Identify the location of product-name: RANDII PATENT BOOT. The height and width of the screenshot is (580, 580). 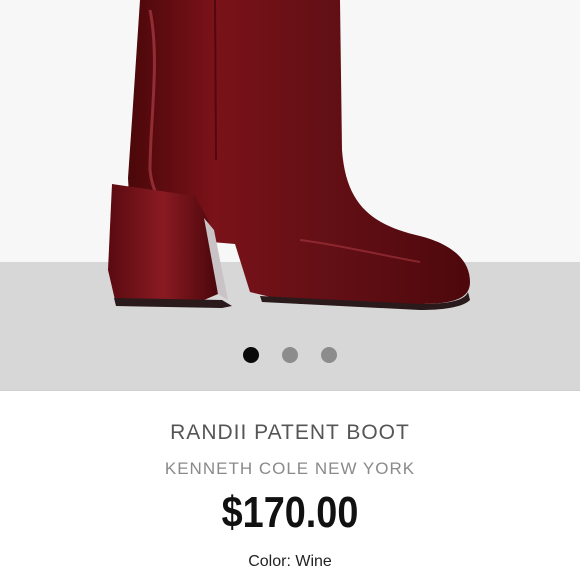
(290, 432).